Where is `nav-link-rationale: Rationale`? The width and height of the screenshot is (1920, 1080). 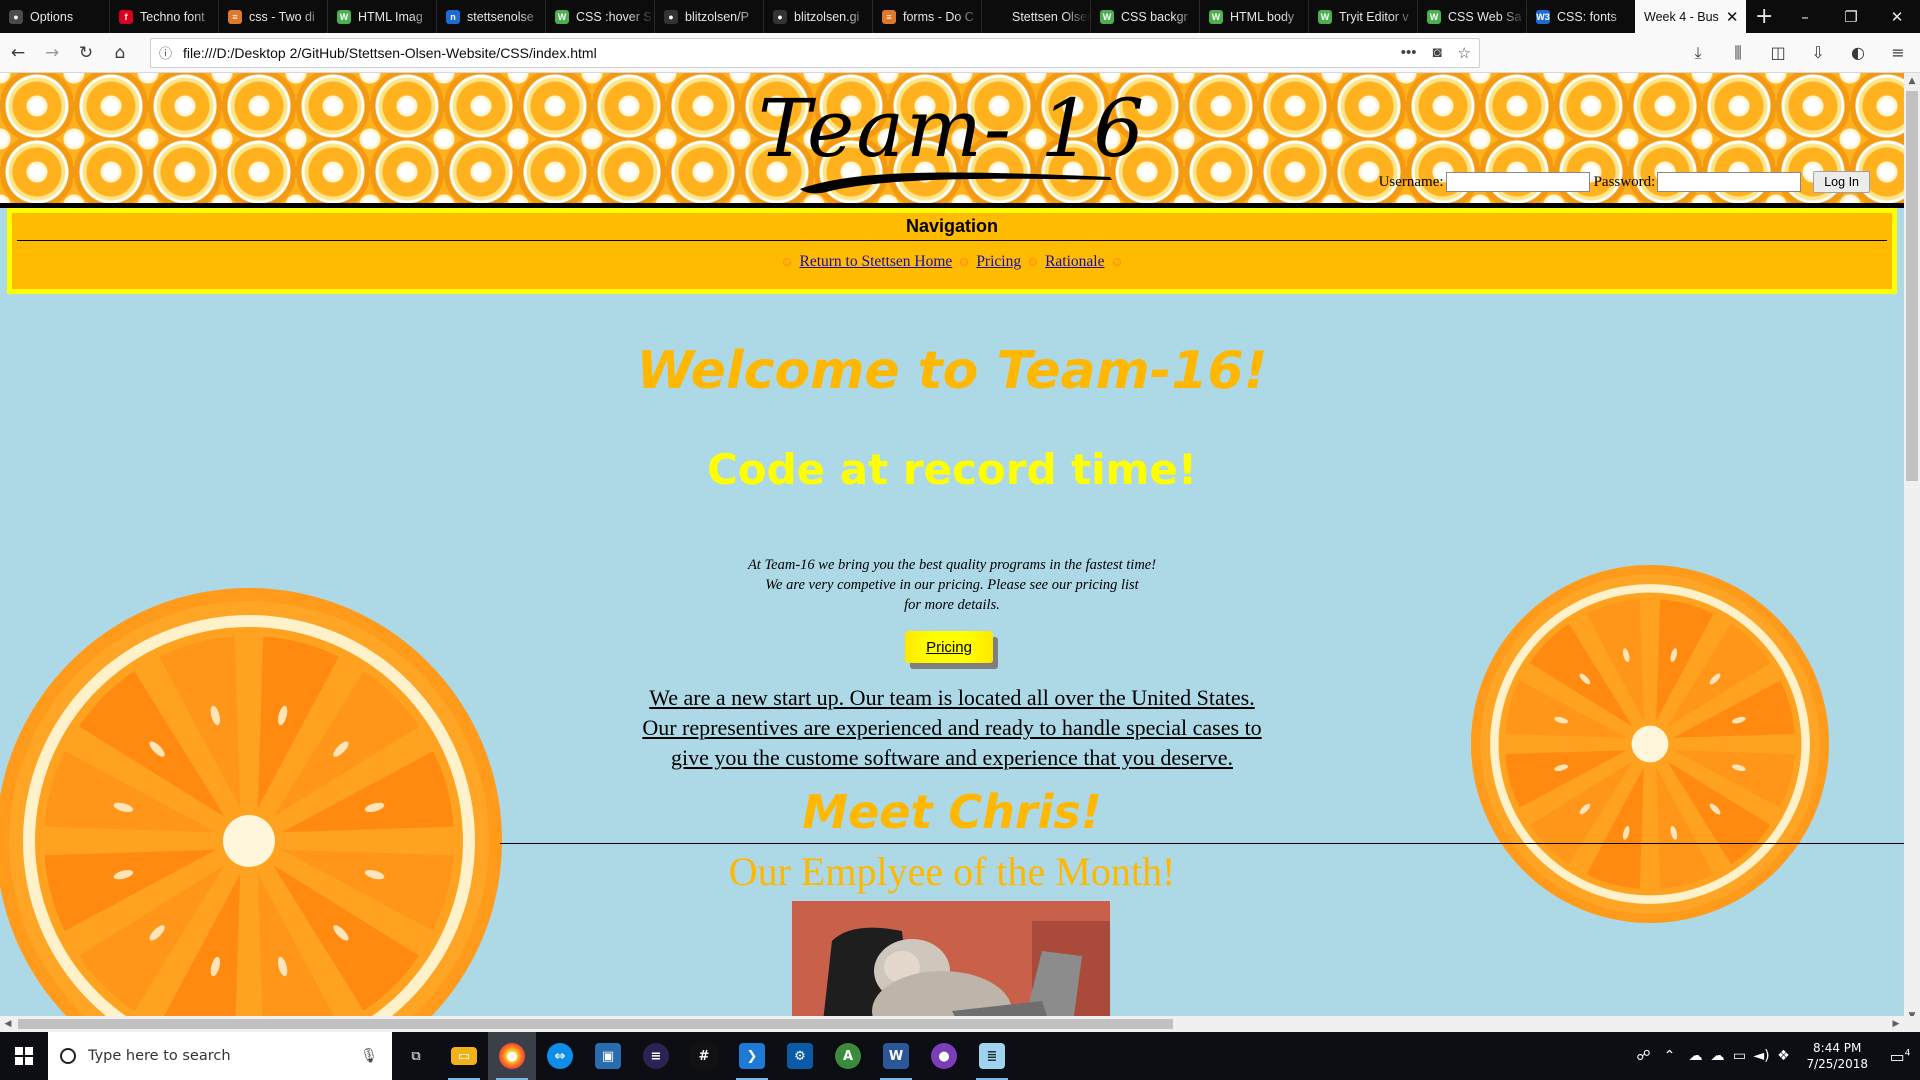 nav-link-rationale: Rationale is located at coordinates (1074, 262).